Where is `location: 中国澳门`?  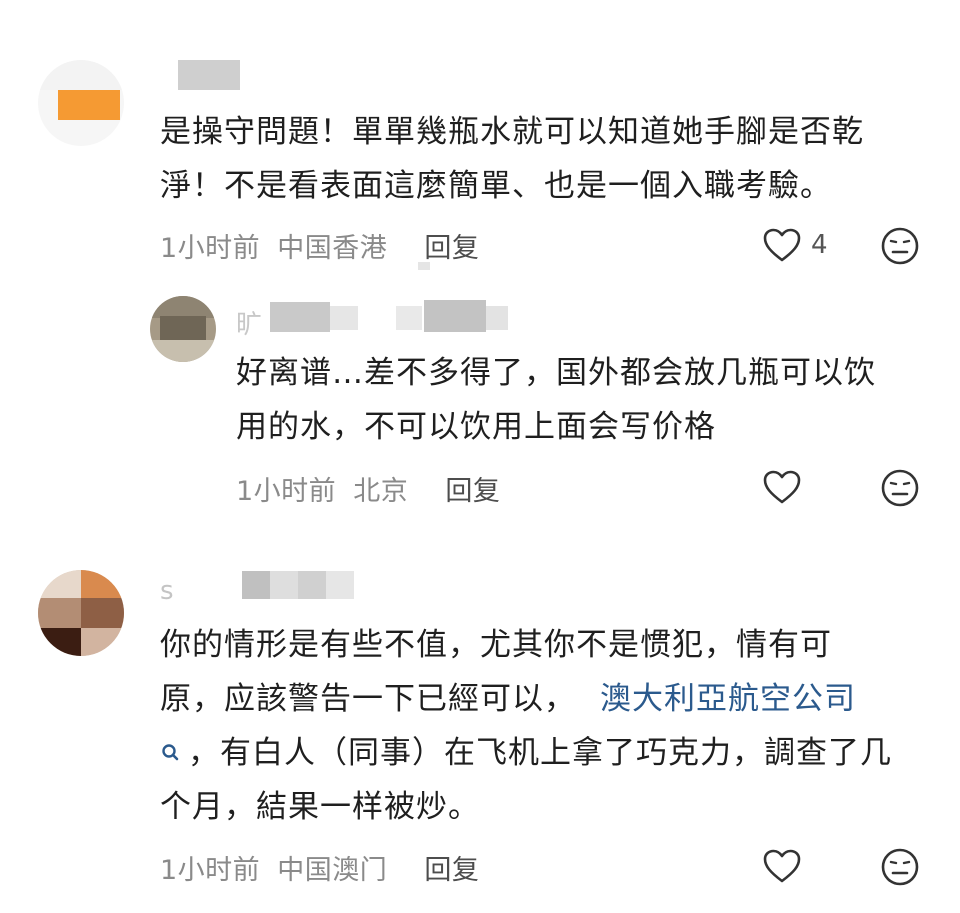 location: 中国澳门 is located at coordinates (332, 870).